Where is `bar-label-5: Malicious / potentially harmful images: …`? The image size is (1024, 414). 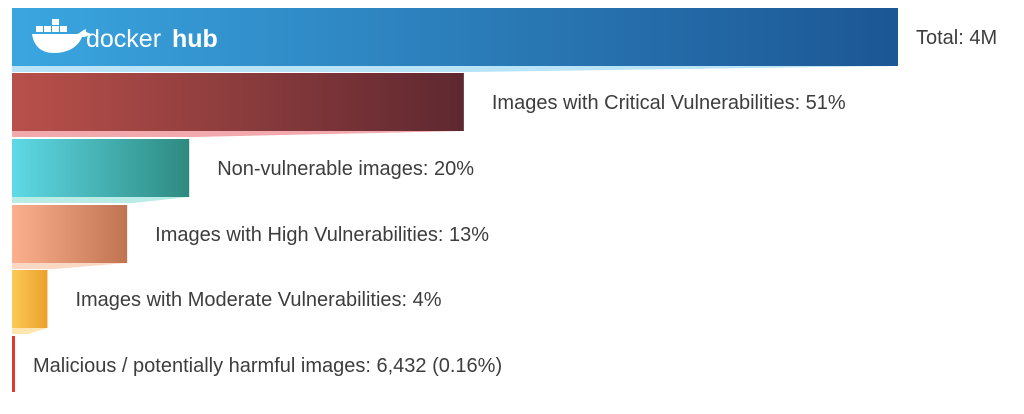 bar-label-5: Malicious / potentially harmful images: … is located at coordinates (267, 366).